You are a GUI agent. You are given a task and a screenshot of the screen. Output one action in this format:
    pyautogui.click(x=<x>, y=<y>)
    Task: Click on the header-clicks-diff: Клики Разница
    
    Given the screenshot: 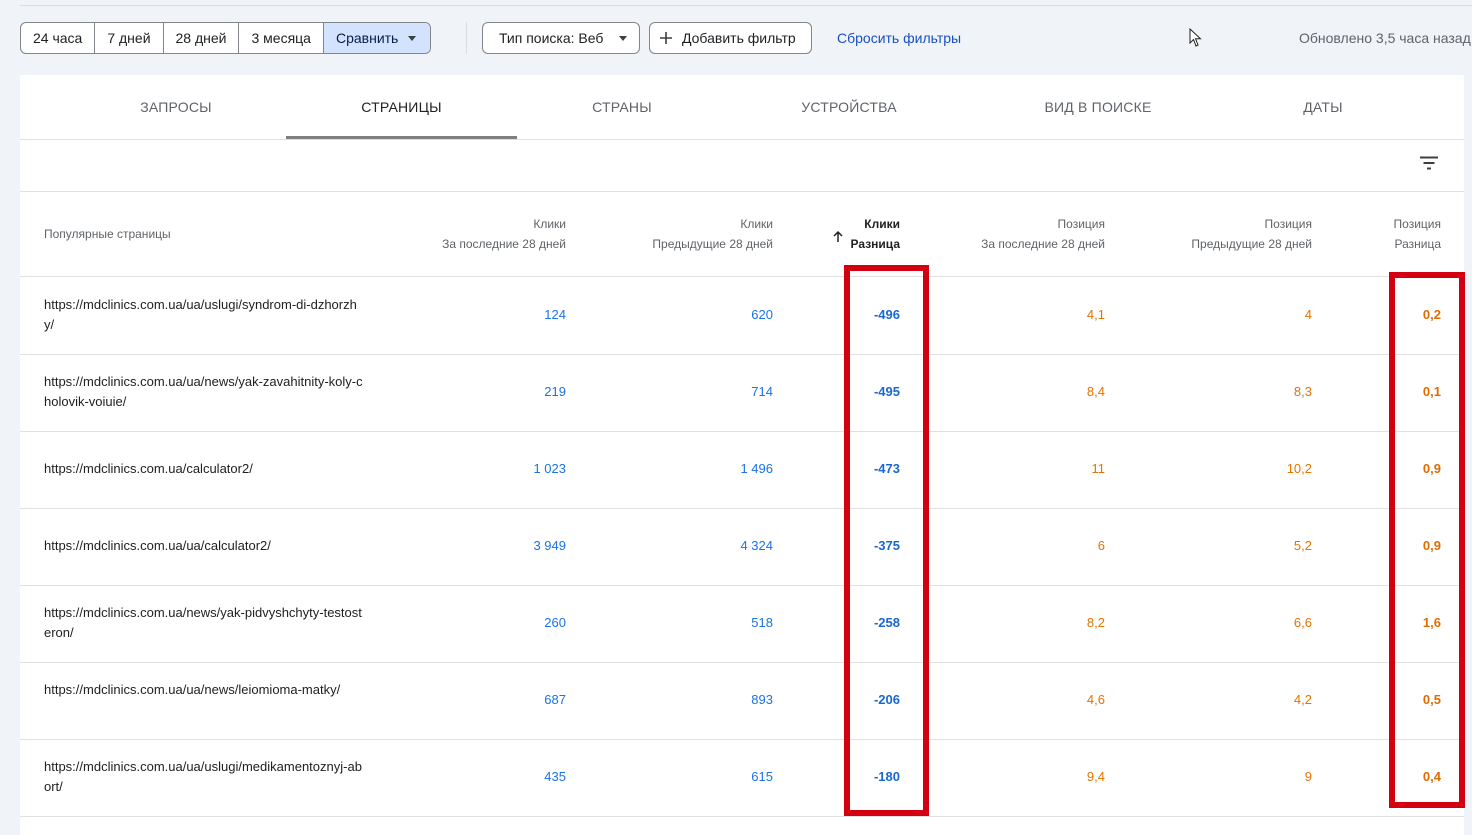 What is the action you would take?
    pyautogui.click(x=875, y=234)
    